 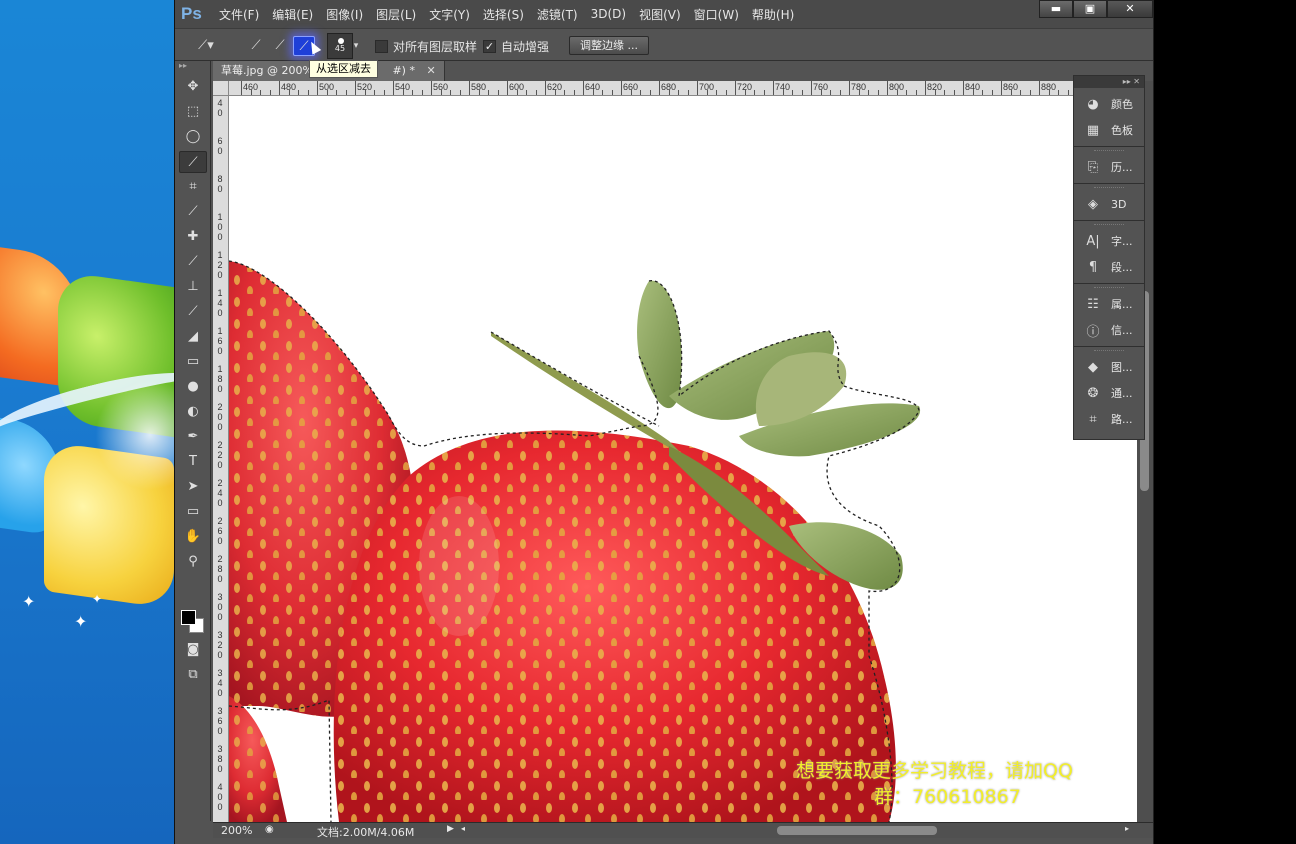 I want to click on ruler-label: 380, so click(x=220, y=759).